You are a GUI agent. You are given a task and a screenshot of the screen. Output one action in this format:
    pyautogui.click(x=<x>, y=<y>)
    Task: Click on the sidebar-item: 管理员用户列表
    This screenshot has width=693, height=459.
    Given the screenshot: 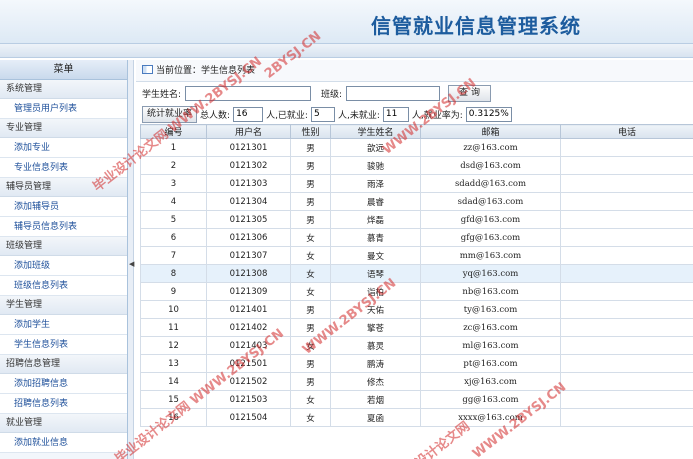 What is the action you would take?
    pyautogui.click(x=63, y=109)
    